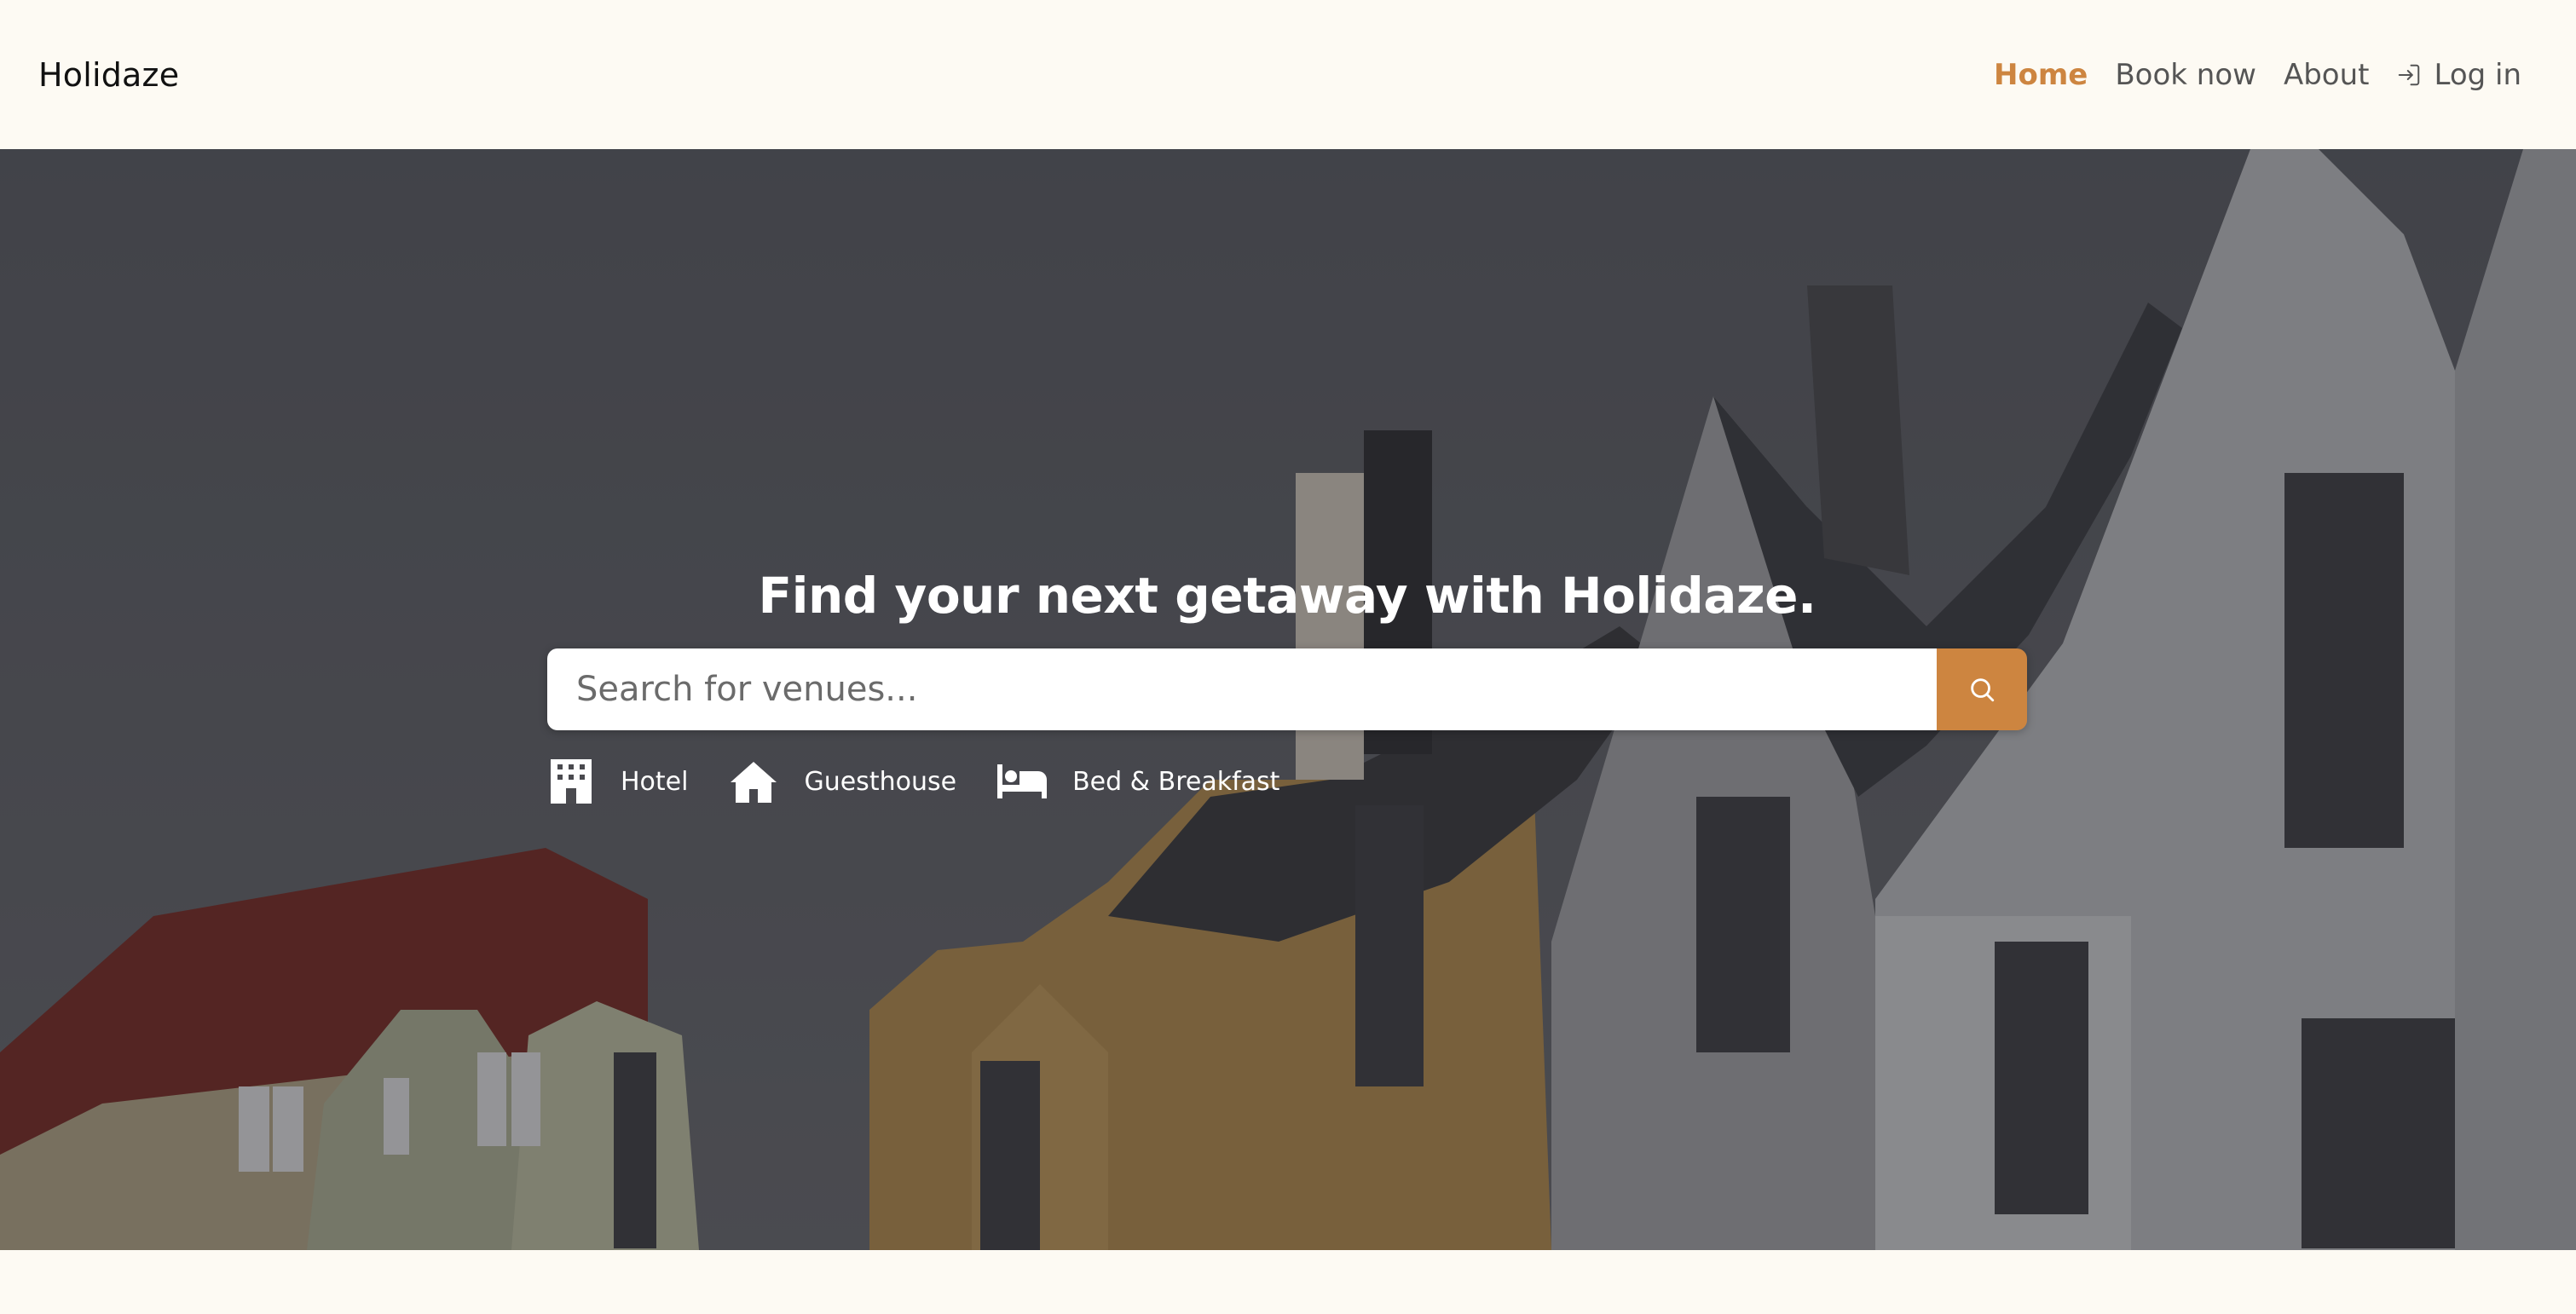  What do you see at coordinates (617, 781) in the screenshot?
I see `category-hotel: Hotel` at bounding box center [617, 781].